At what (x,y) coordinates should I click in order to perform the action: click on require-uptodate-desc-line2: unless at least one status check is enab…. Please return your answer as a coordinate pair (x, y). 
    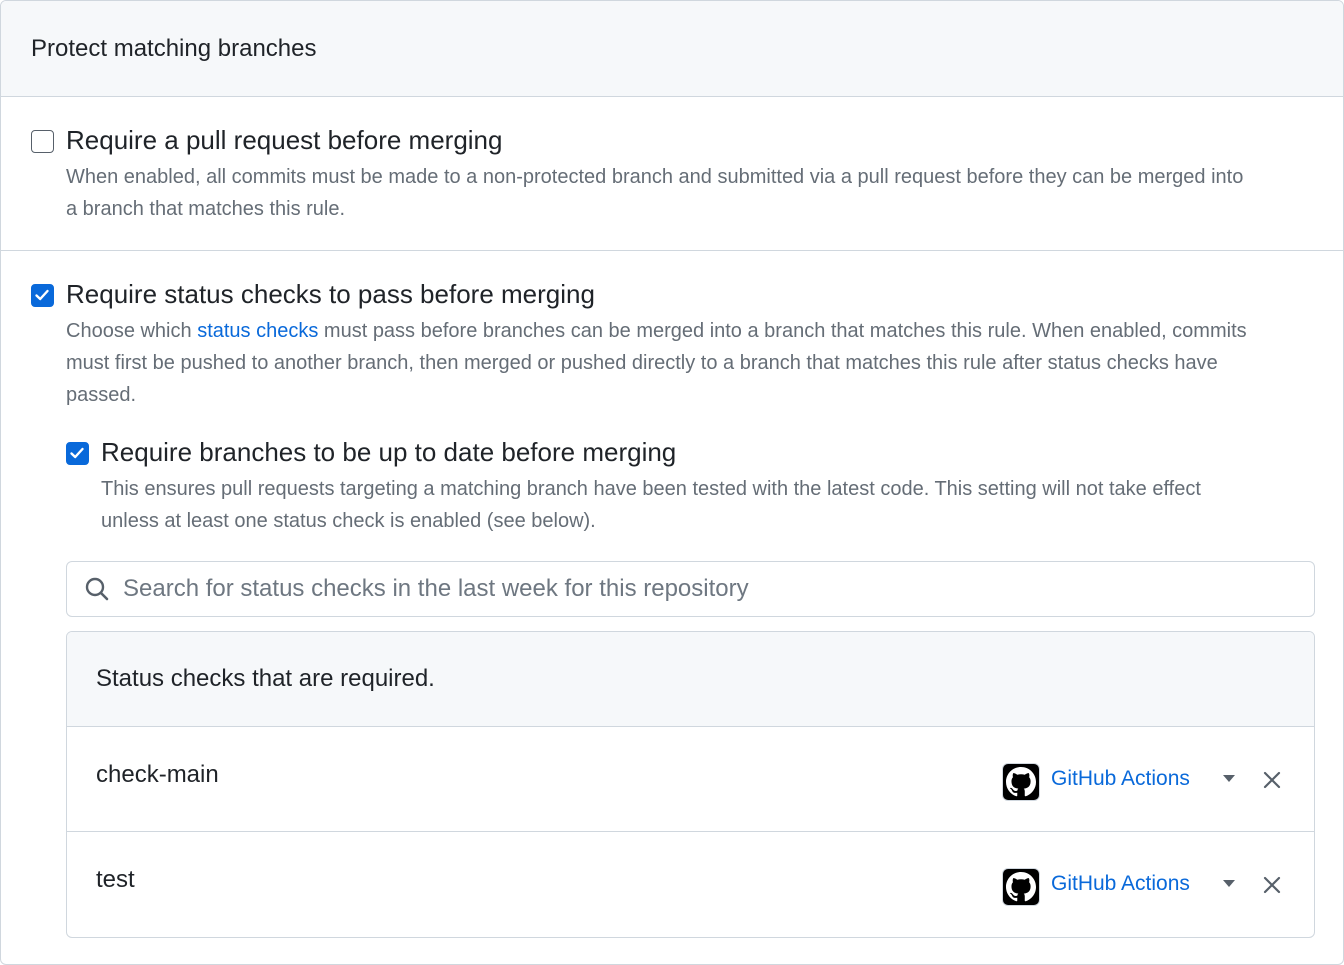
    Looking at the image, I should click on (348, 521).